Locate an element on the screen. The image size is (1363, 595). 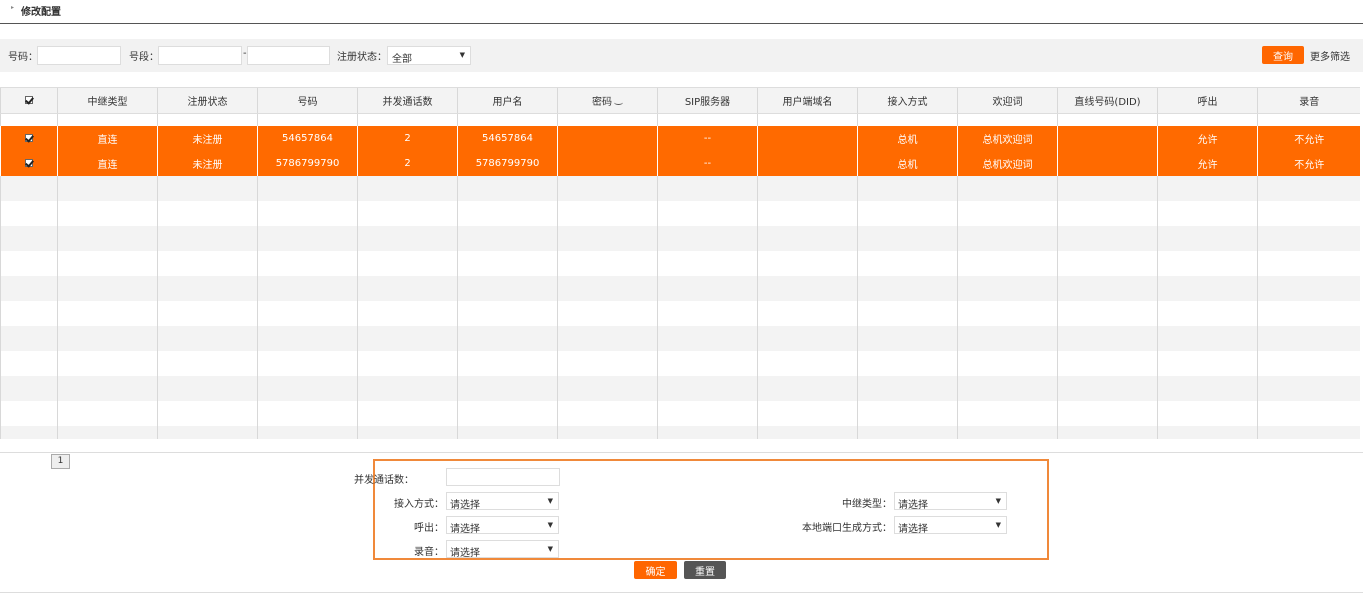
more-filter-link: 更多筛选 is located at coordinates (1330, 55).